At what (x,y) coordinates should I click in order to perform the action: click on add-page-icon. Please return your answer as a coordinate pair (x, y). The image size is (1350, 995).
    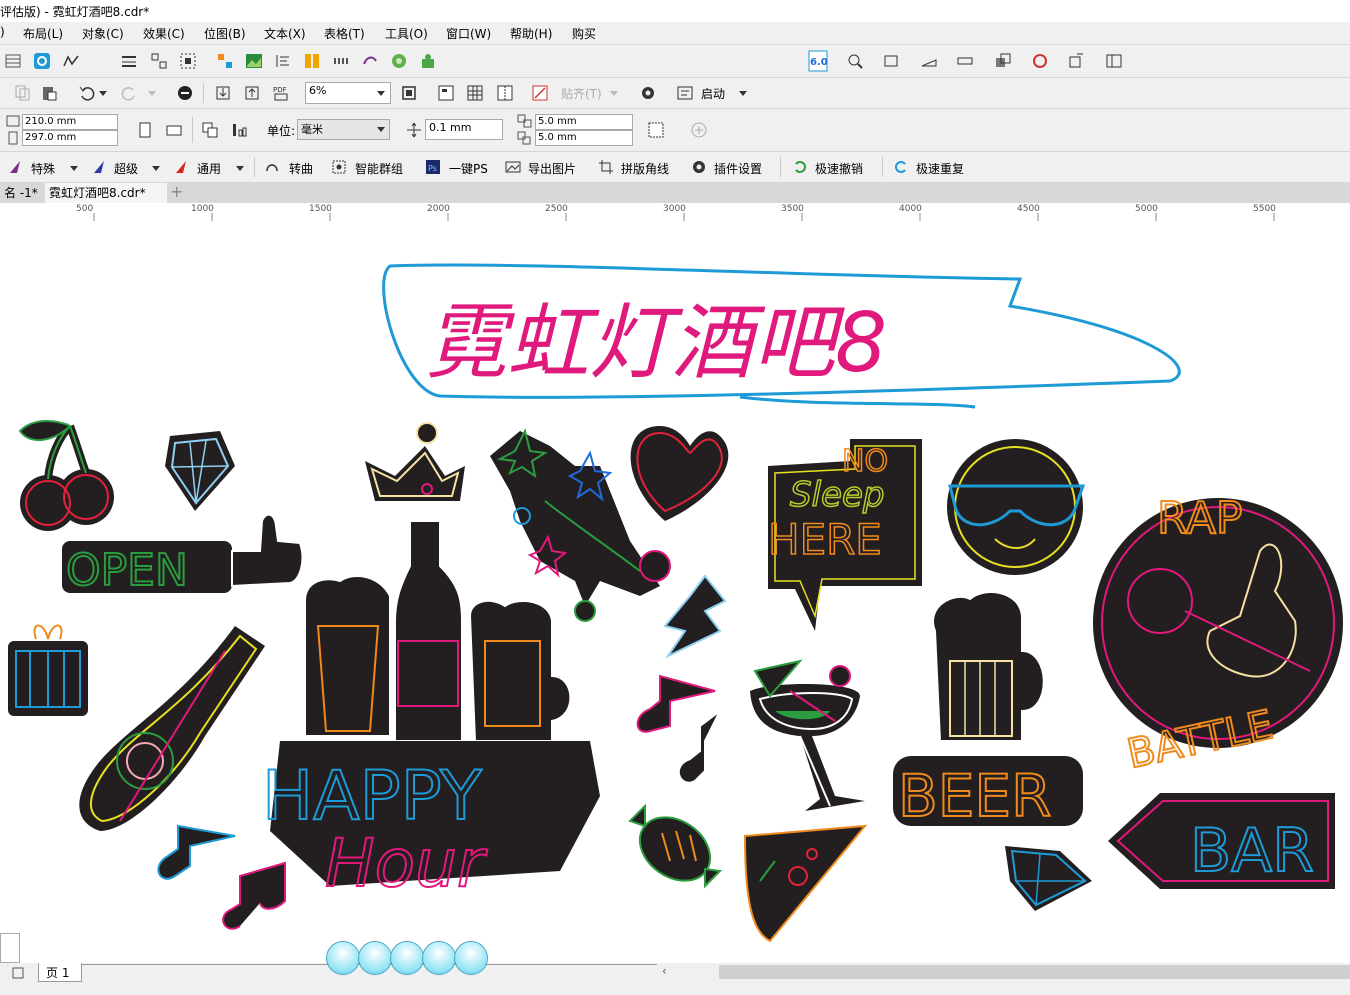
    Looking at the image, I should click on (699, 130).